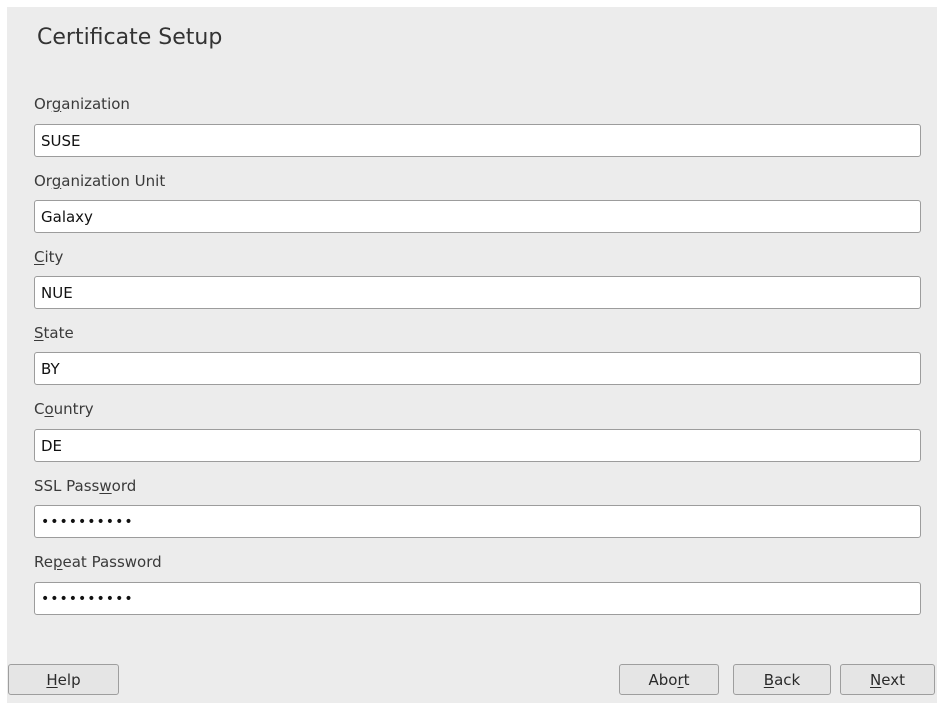 This screenshot has width=937, height=703. I want to click on next-button: Next, so click(887, 679).